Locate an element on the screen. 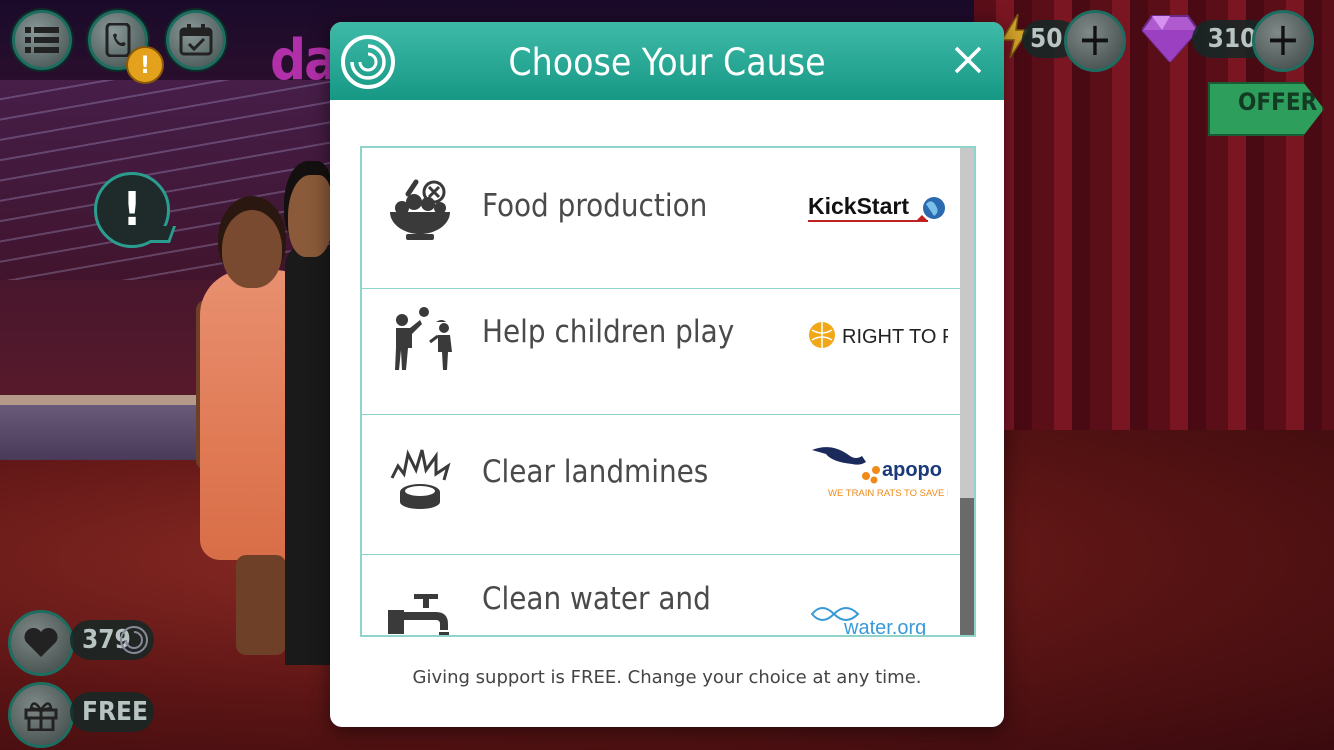 This screenshot has height=750, width=1334. partner-name: KickStart is located at coordinates (858, 206).